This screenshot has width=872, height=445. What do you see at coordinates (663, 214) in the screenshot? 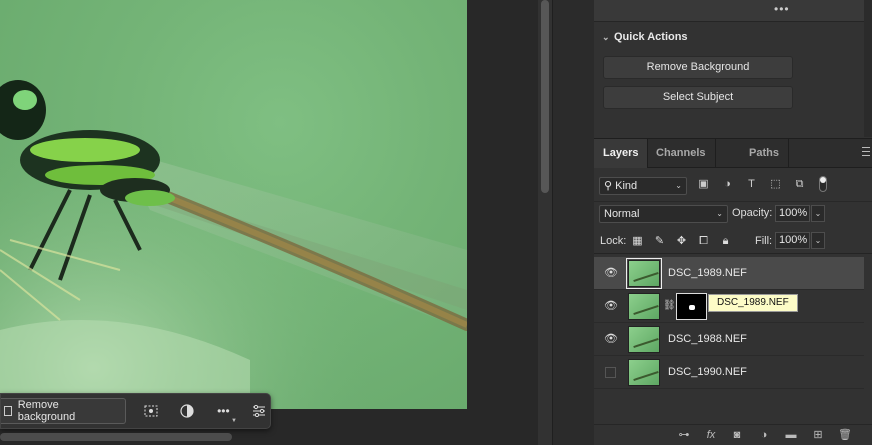
I see `blend-mode-select: Normal ⌄` at bounding box center [663, 214].